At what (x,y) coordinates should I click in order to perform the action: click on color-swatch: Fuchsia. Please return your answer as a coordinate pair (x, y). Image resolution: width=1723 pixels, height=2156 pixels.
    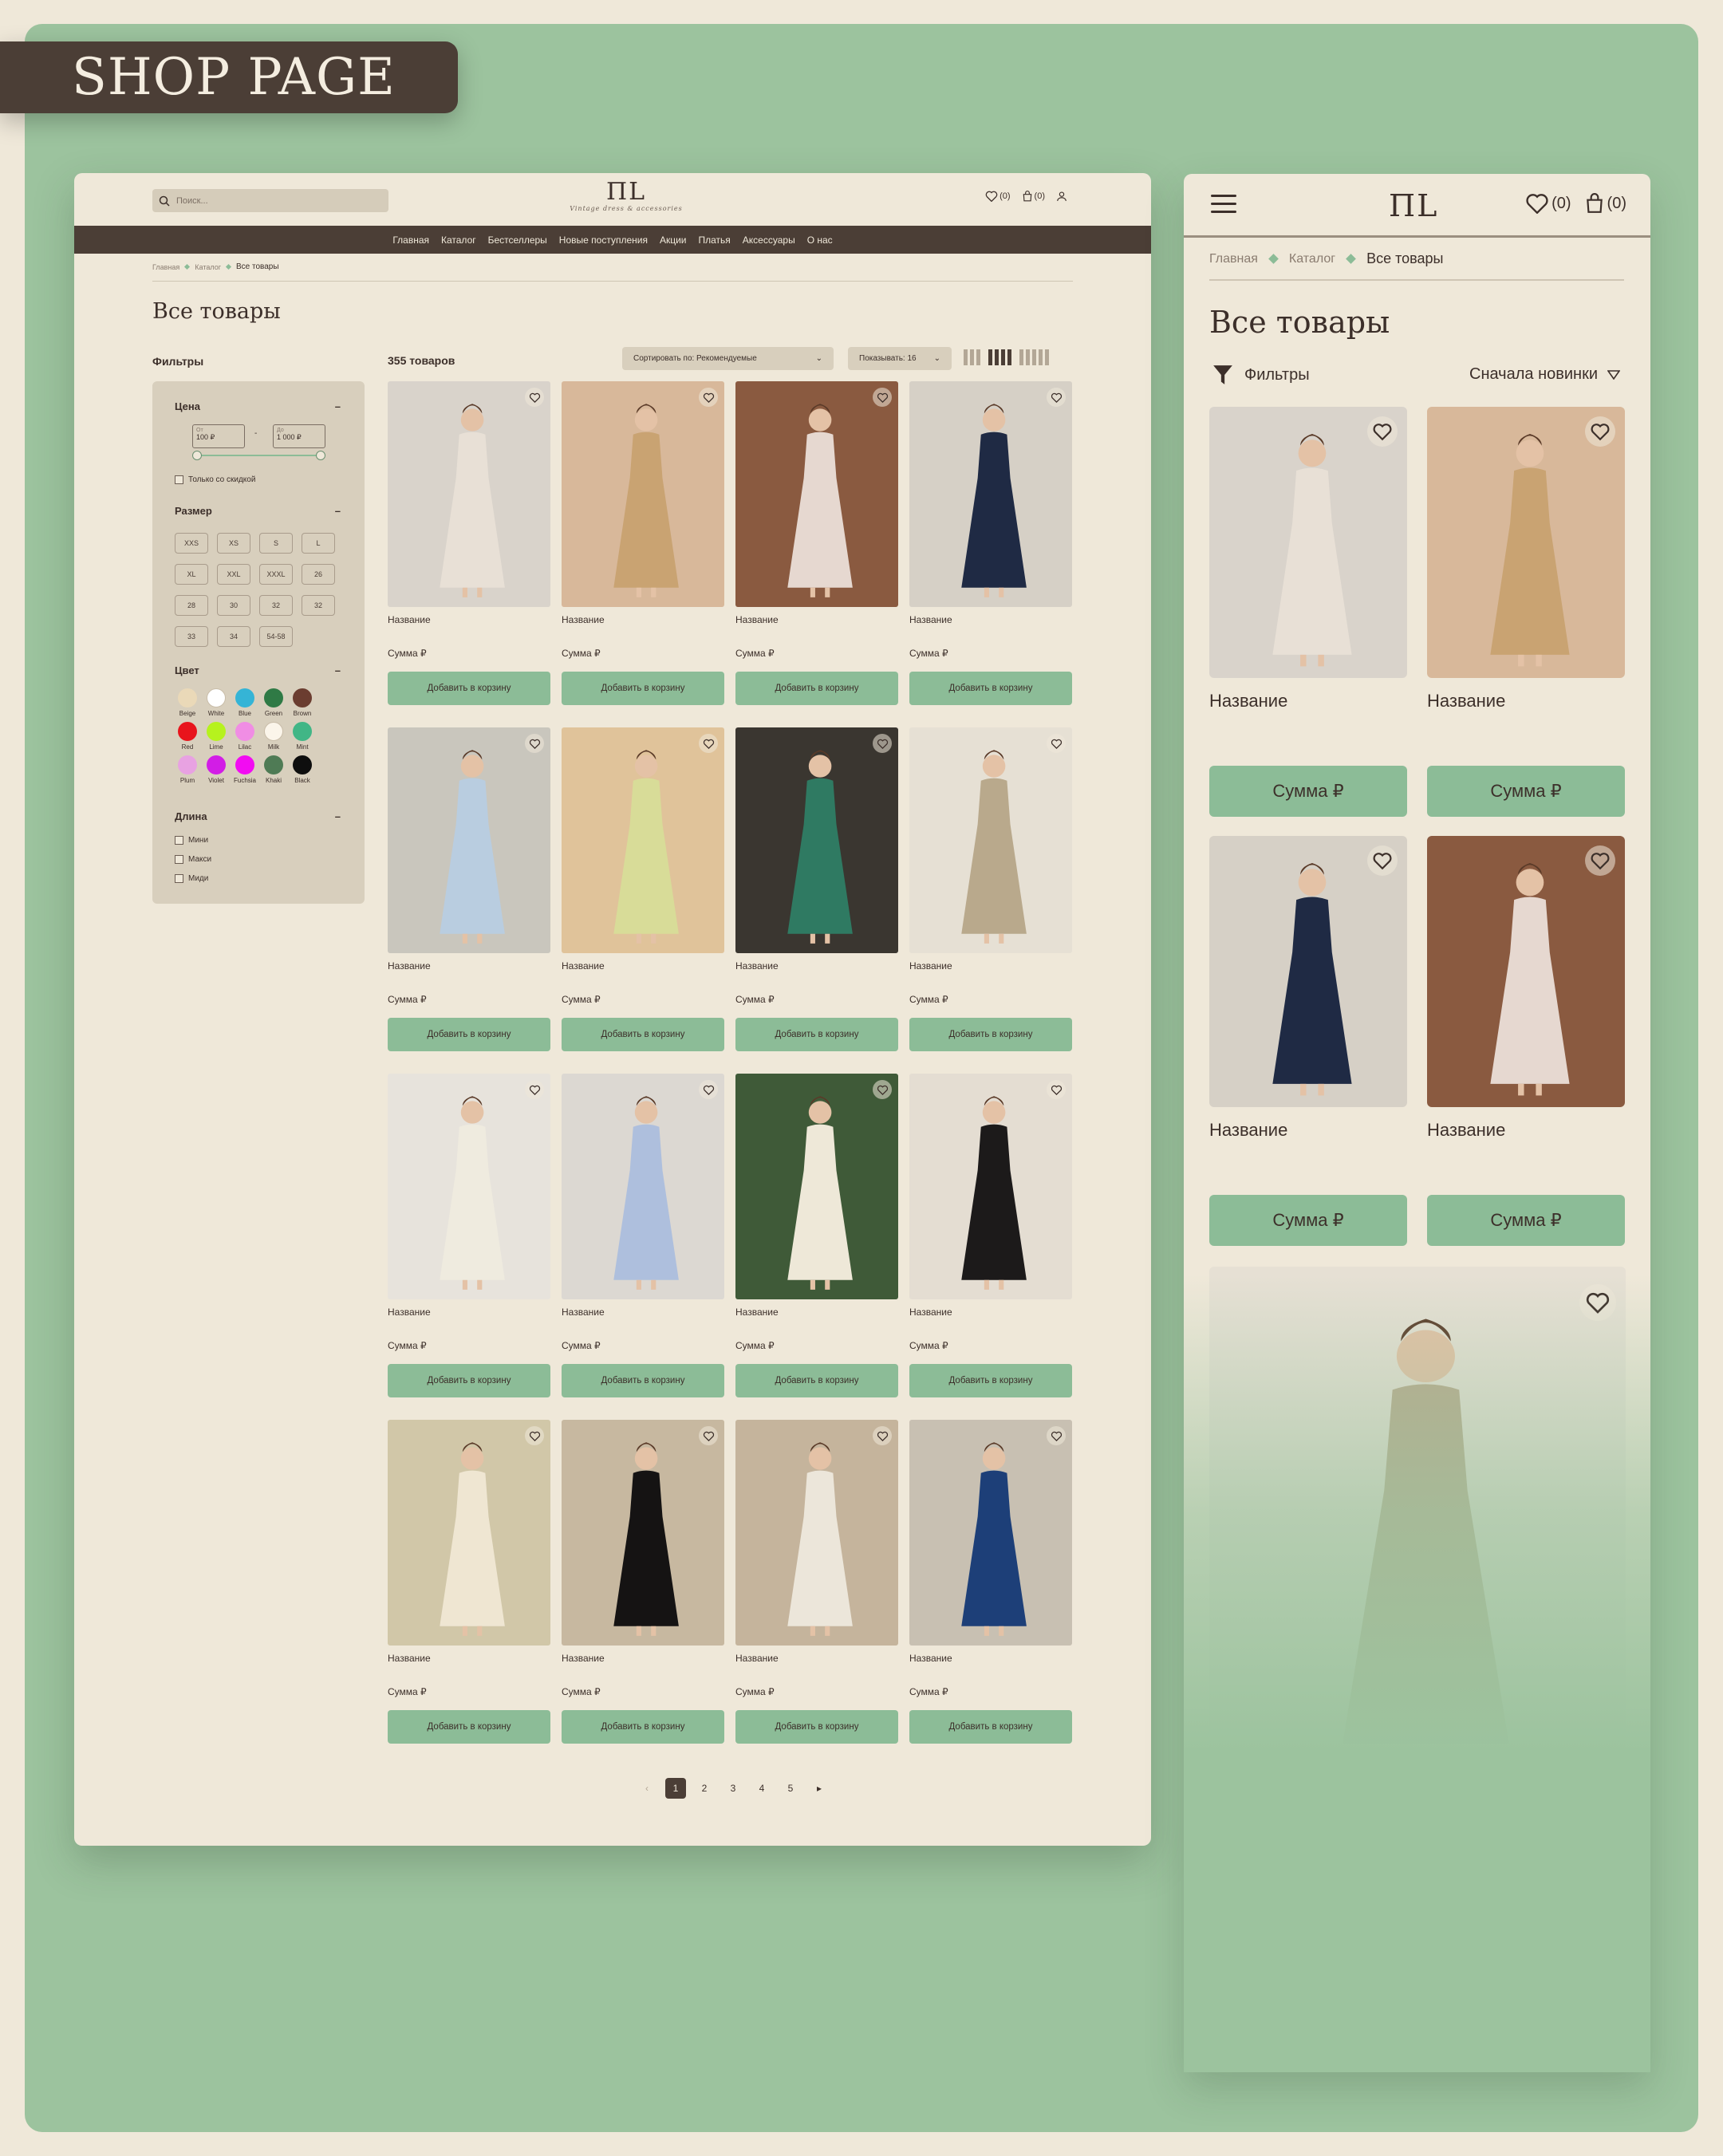
    Looking at the image, I should click on (245, 769).